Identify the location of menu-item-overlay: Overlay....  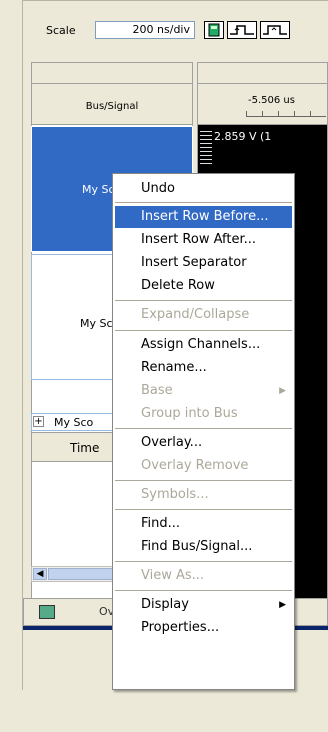
(203, 443).